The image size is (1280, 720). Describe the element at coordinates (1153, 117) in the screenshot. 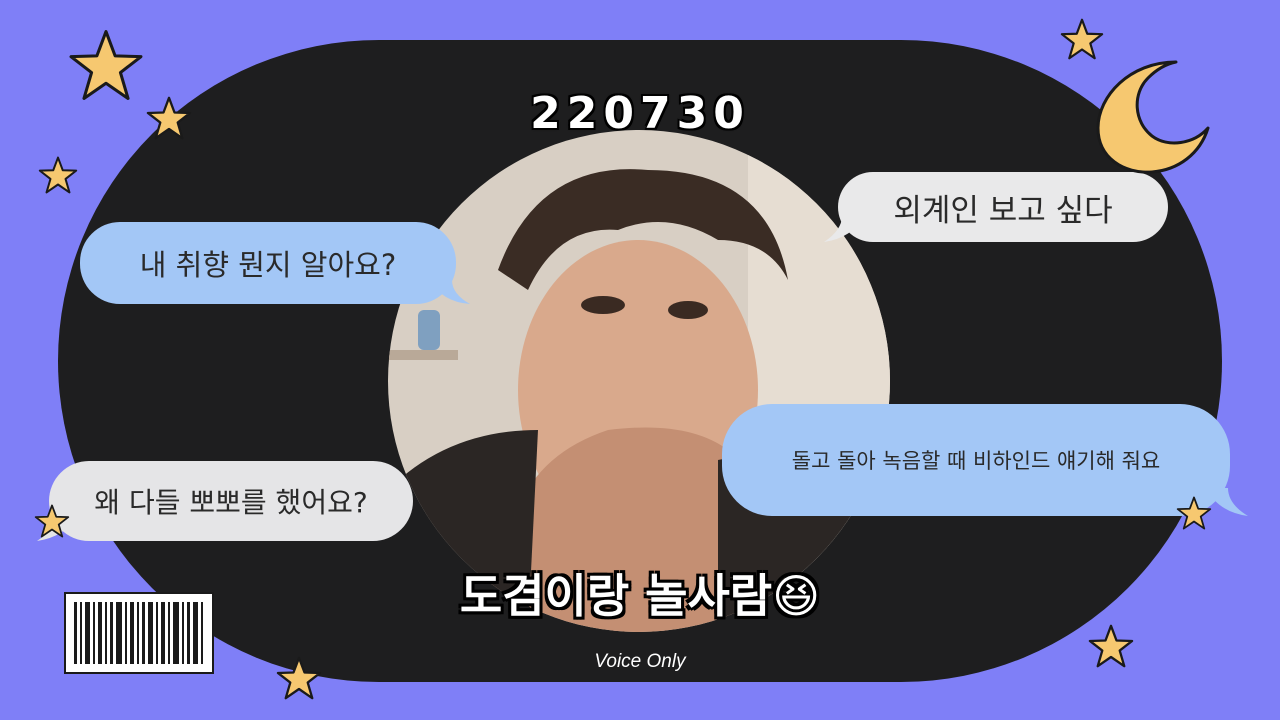

I see `crescent-moon-icon` at that location.